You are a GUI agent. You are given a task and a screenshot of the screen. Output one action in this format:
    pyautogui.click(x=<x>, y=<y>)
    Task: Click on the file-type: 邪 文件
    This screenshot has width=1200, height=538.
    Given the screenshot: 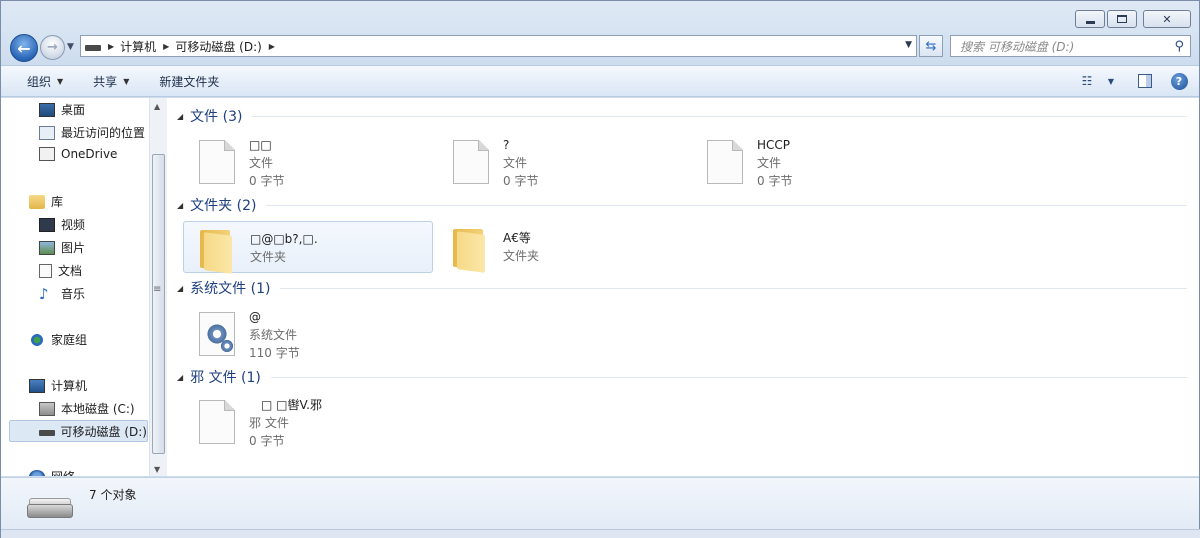 What is the action you would take?
    pyautogui.click(x=269, y=423)
    